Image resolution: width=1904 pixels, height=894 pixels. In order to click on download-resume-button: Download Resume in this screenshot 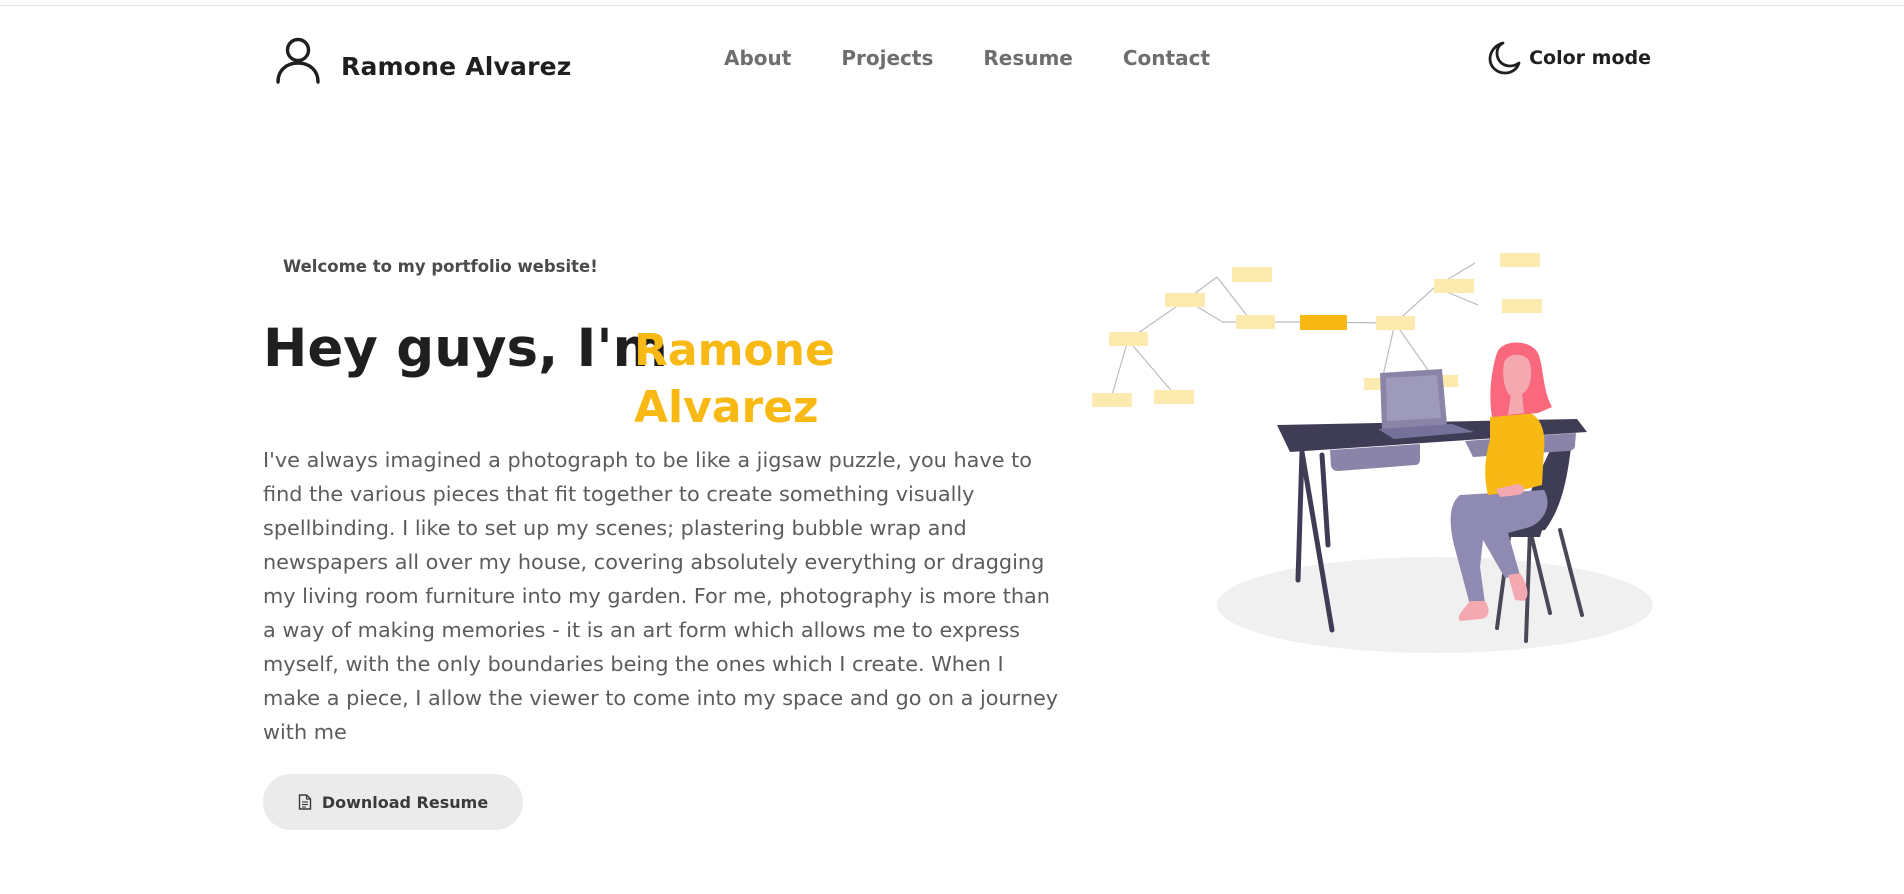, I will do `click(393, 802)`.